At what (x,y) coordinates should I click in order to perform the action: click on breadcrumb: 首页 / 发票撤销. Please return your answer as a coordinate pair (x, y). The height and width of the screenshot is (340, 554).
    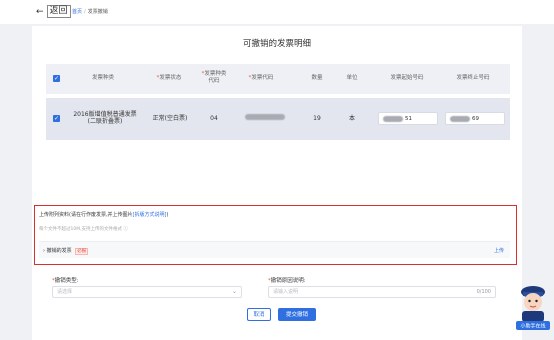
    Looking at the image, I should click on (90, 11).